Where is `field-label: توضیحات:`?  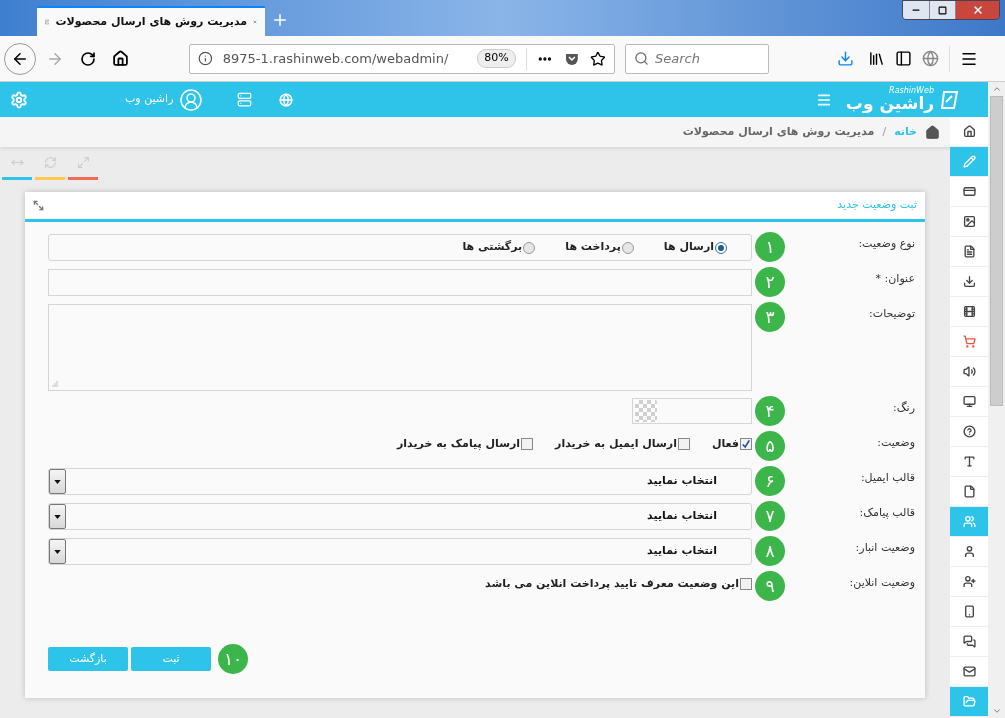
field-label: توضیحات: is located at coordinates (891, 314).